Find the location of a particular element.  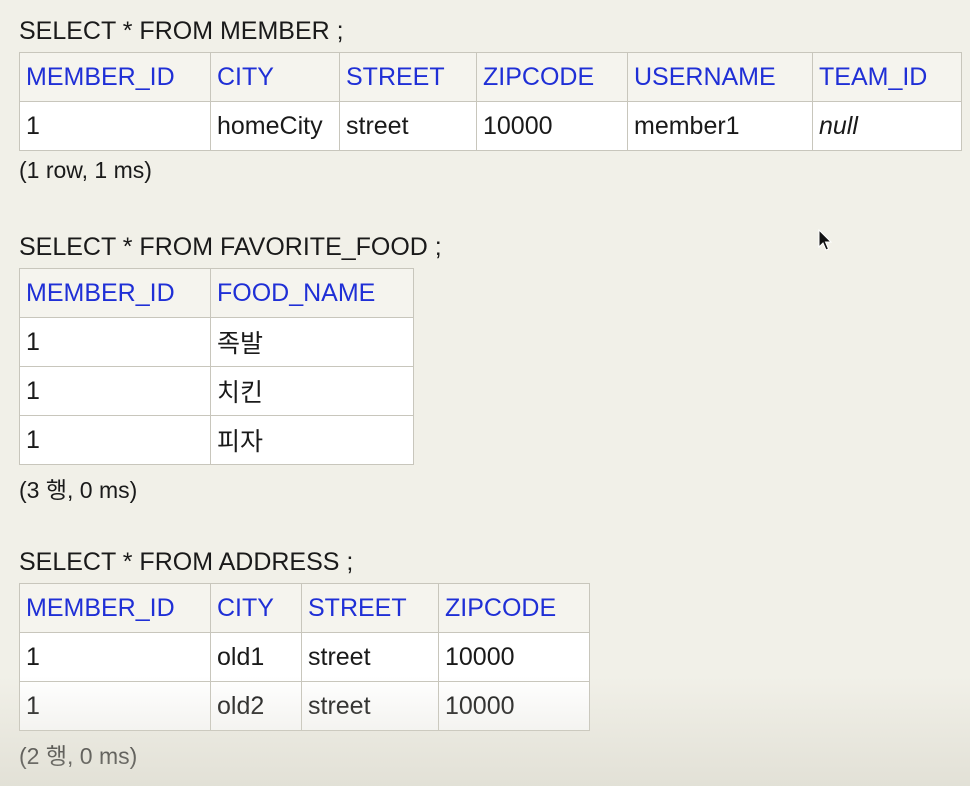

sql-statement: SELECT * FROM ADDRESS ; is located at coordinates (186, 562).